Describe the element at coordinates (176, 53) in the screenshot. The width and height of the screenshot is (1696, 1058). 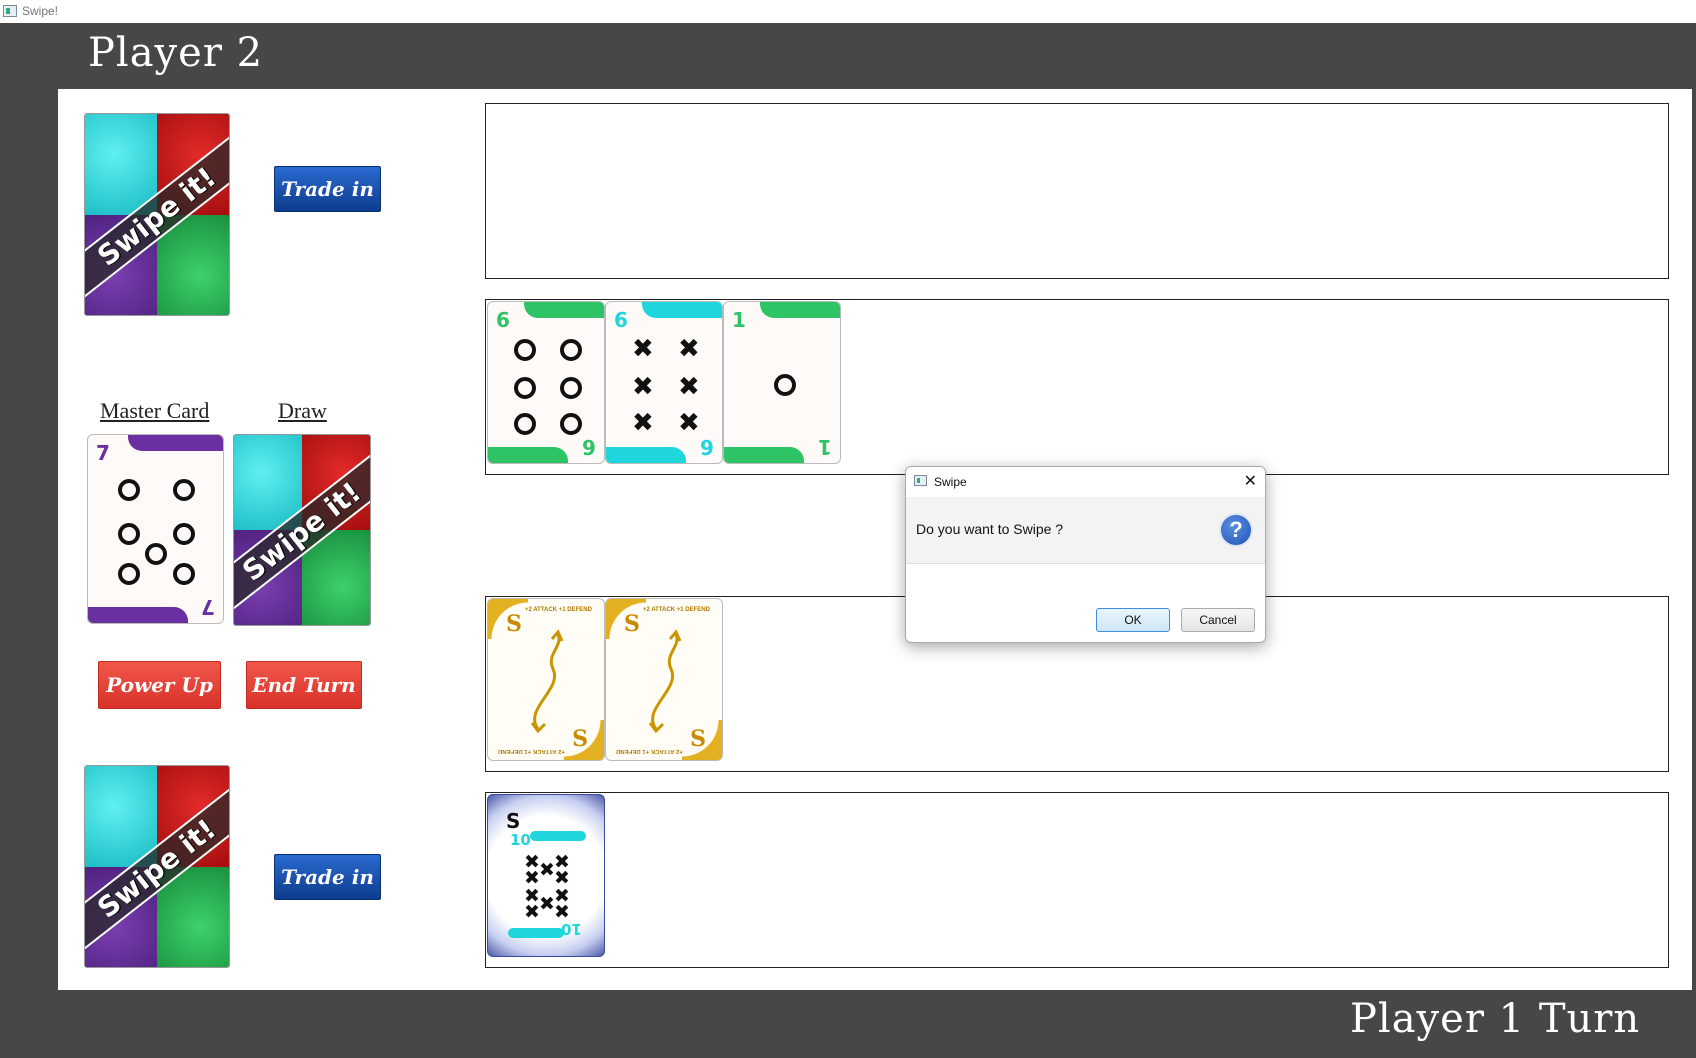
I see `opponent-label: Player 2` at that location.